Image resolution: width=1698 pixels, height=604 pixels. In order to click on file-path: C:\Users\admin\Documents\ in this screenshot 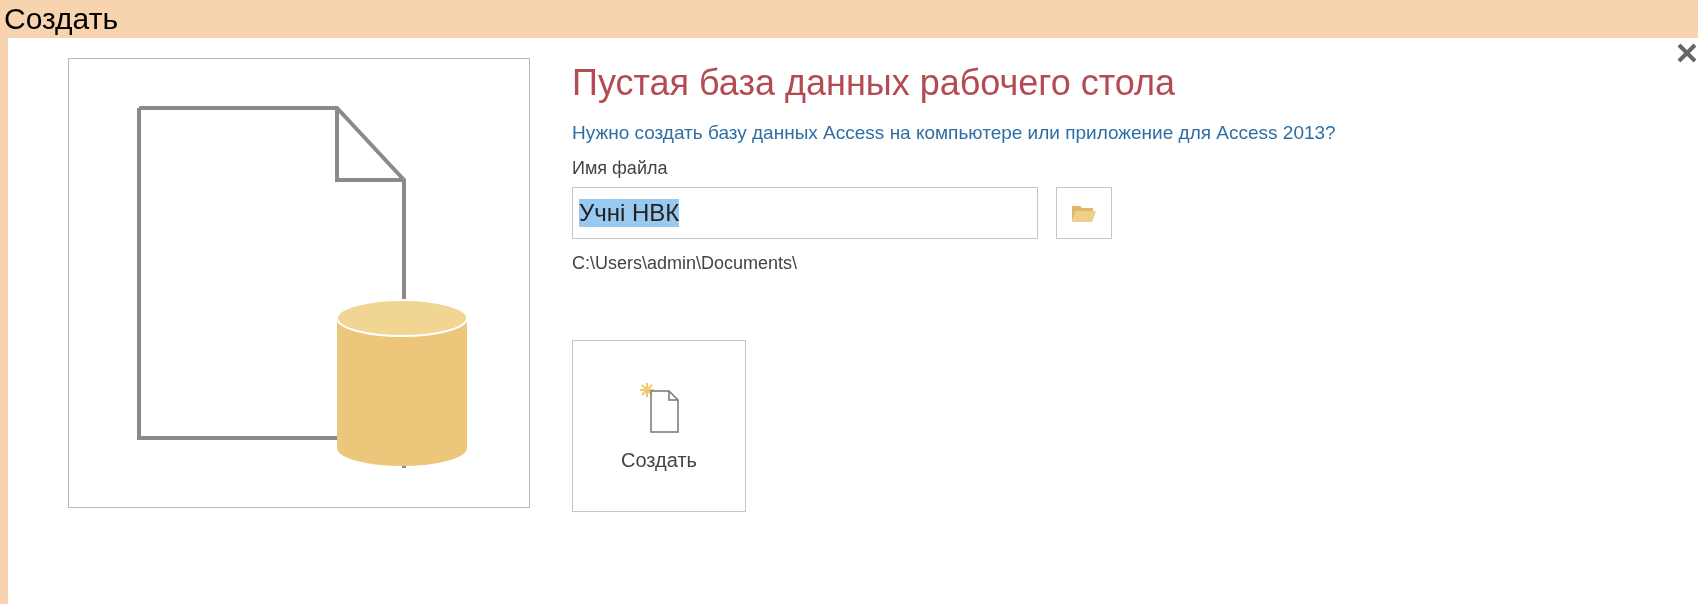, I will do `click(685, 263)`.